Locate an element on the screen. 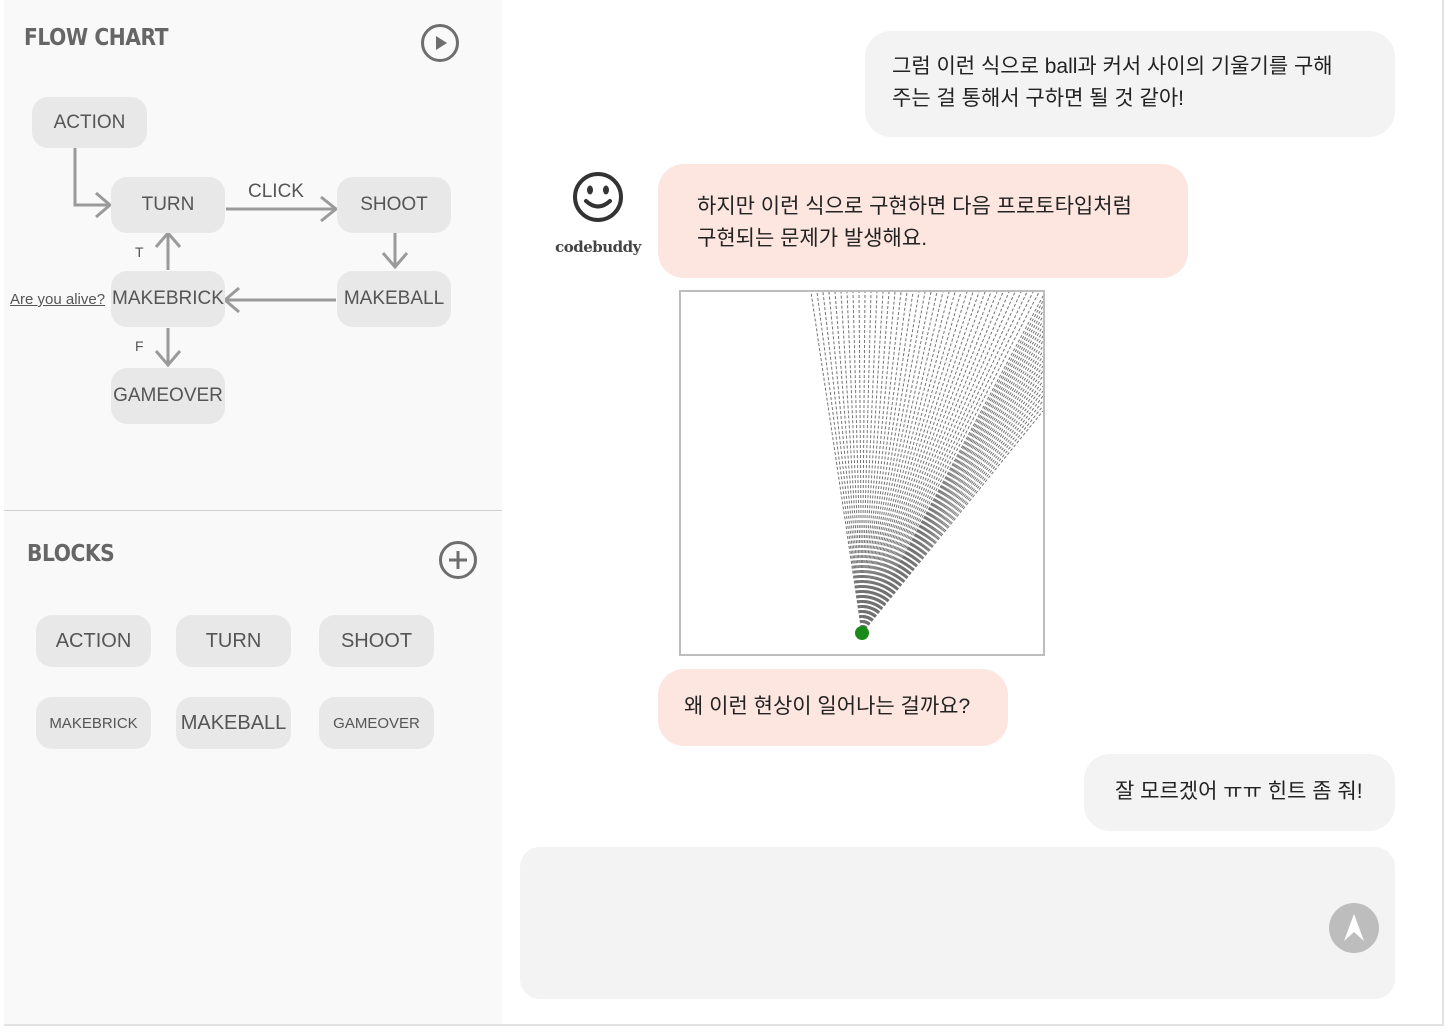 This screenshot has width=1448, height=1032. flow-node-turn: TURN is located at coordinates (168, 205).